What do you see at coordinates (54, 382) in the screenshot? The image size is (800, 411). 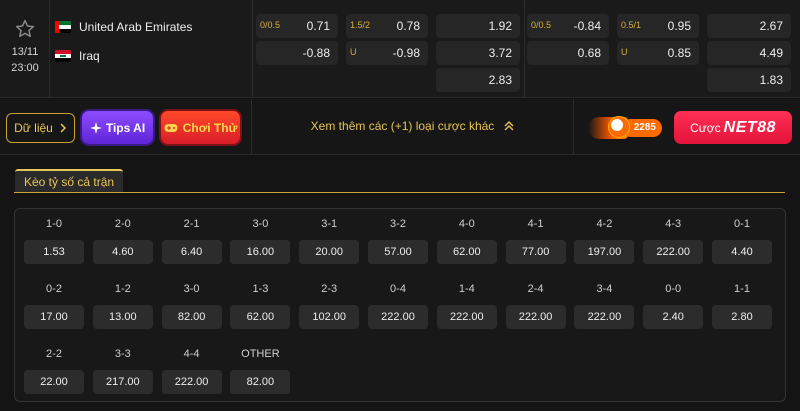 I see `score-odds-button: 22.00` at bounding box center [54, 382].